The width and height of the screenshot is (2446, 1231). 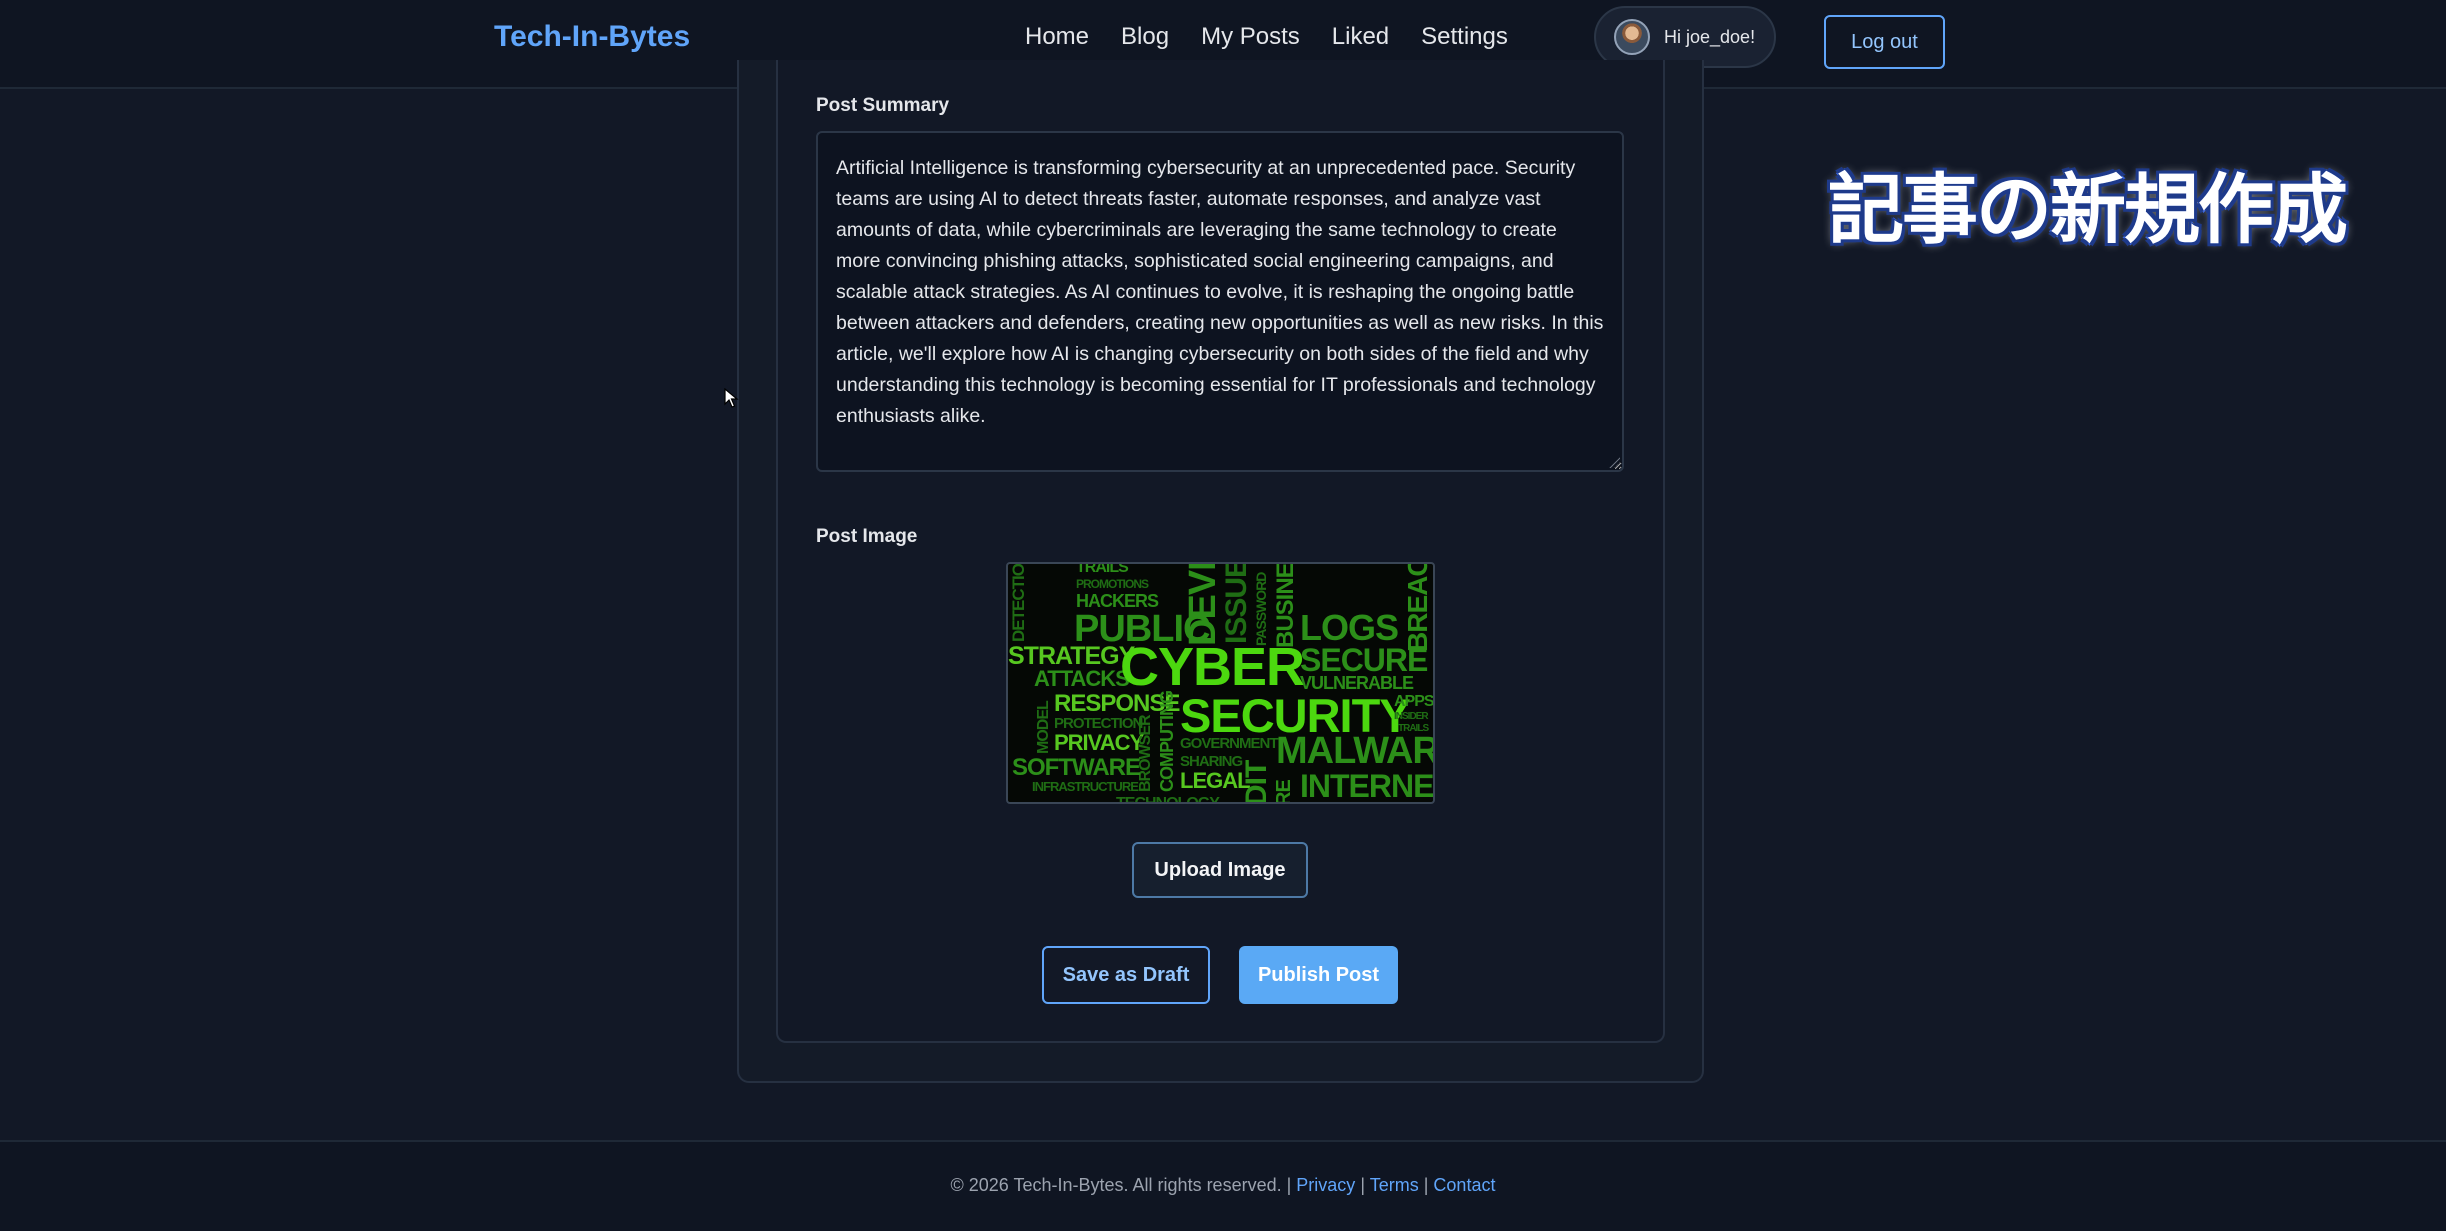 What do you see at coordinates (1349, 627) in the screenshot?
I see `image-word: LOGS` at bounding box center [1349, 627].